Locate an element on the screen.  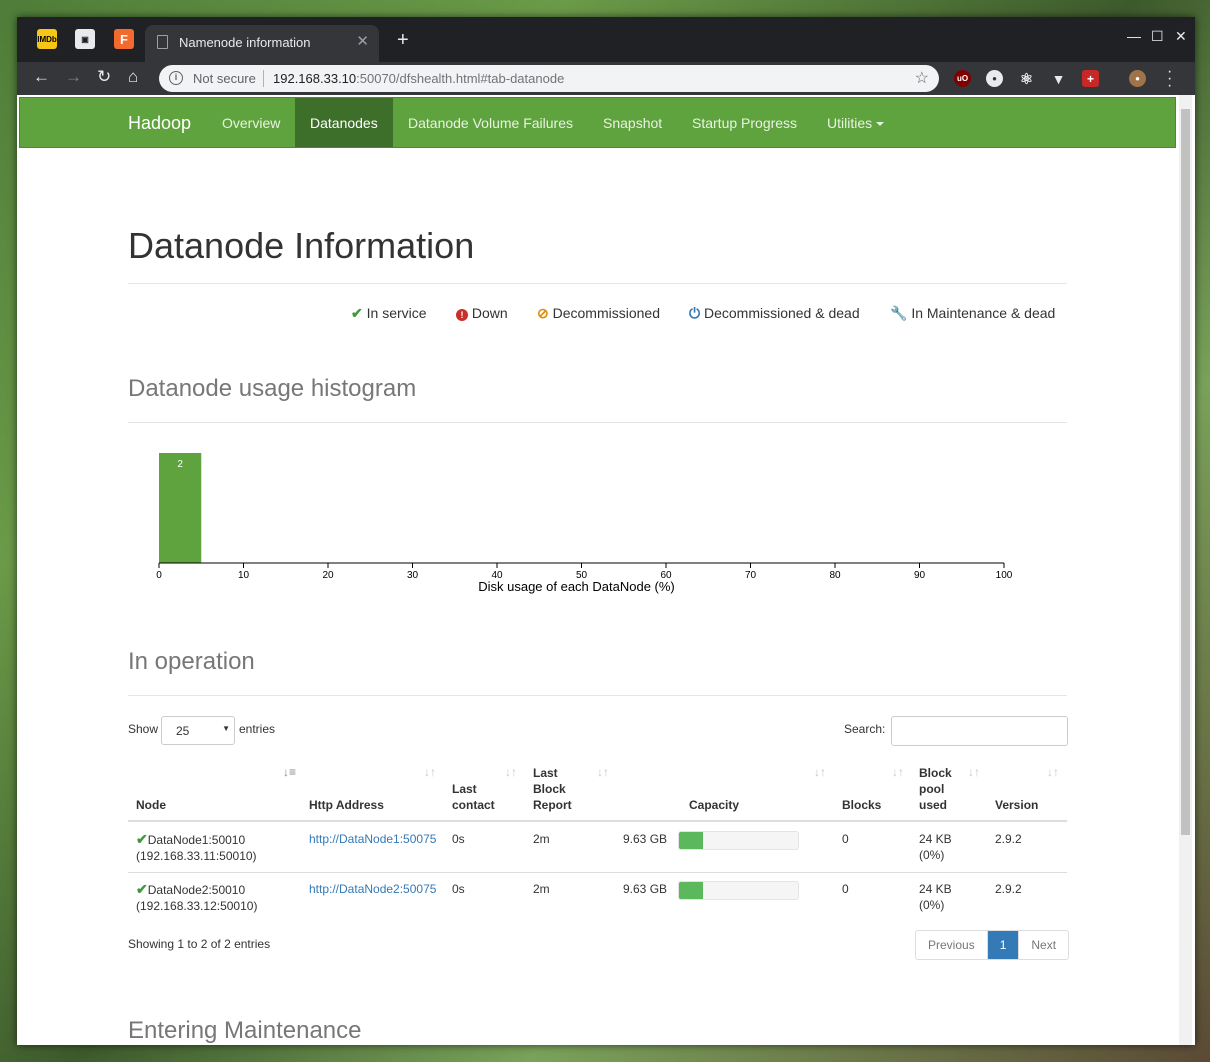
node-cell: ✔DataNode2:50010 (192.168.33.12:50010) is located at coordinates (196, 897).